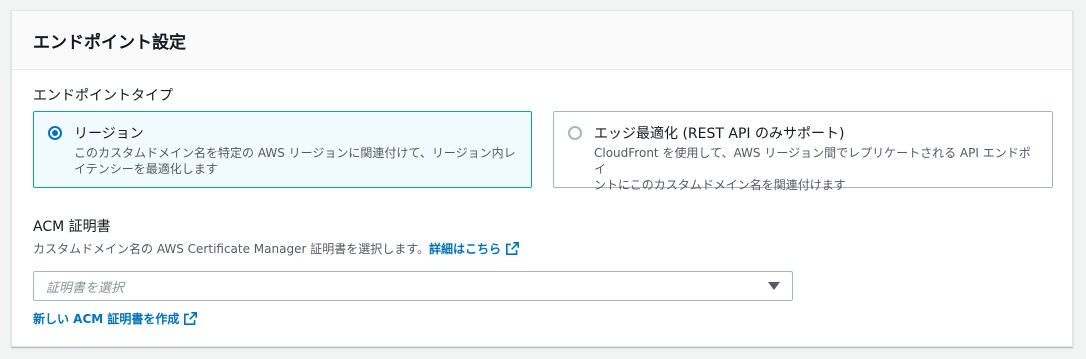 The width and height of the screenshot is (1086, 359). Describe the element at coordinates (774, 286) in the screenshot. I see `caret-down-icon` at that location.